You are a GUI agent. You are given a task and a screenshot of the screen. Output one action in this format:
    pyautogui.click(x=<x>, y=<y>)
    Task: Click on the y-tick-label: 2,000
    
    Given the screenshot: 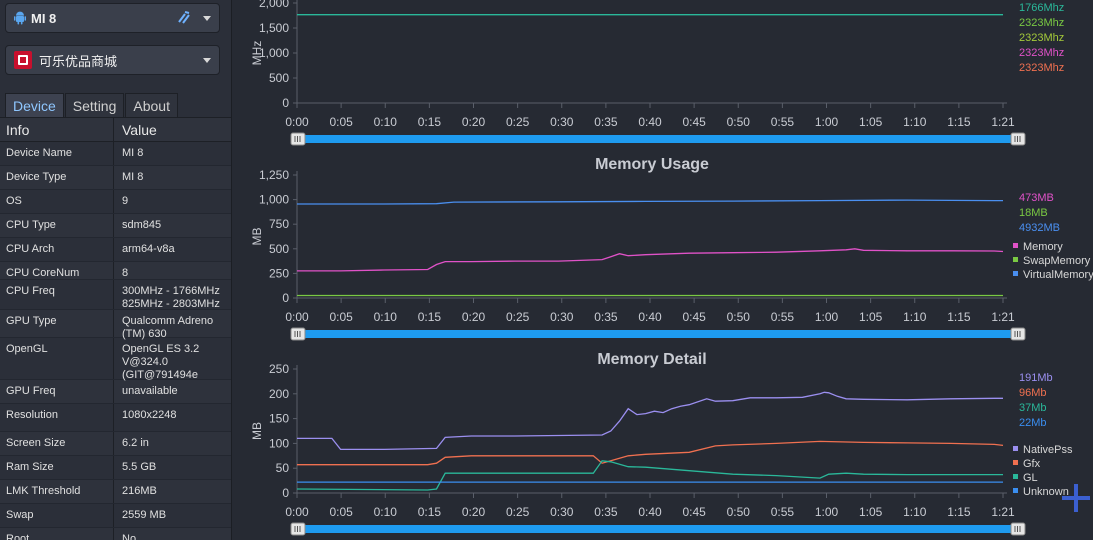 What is the action you would take?
    pyautogui.click(x=274, y=5)
    